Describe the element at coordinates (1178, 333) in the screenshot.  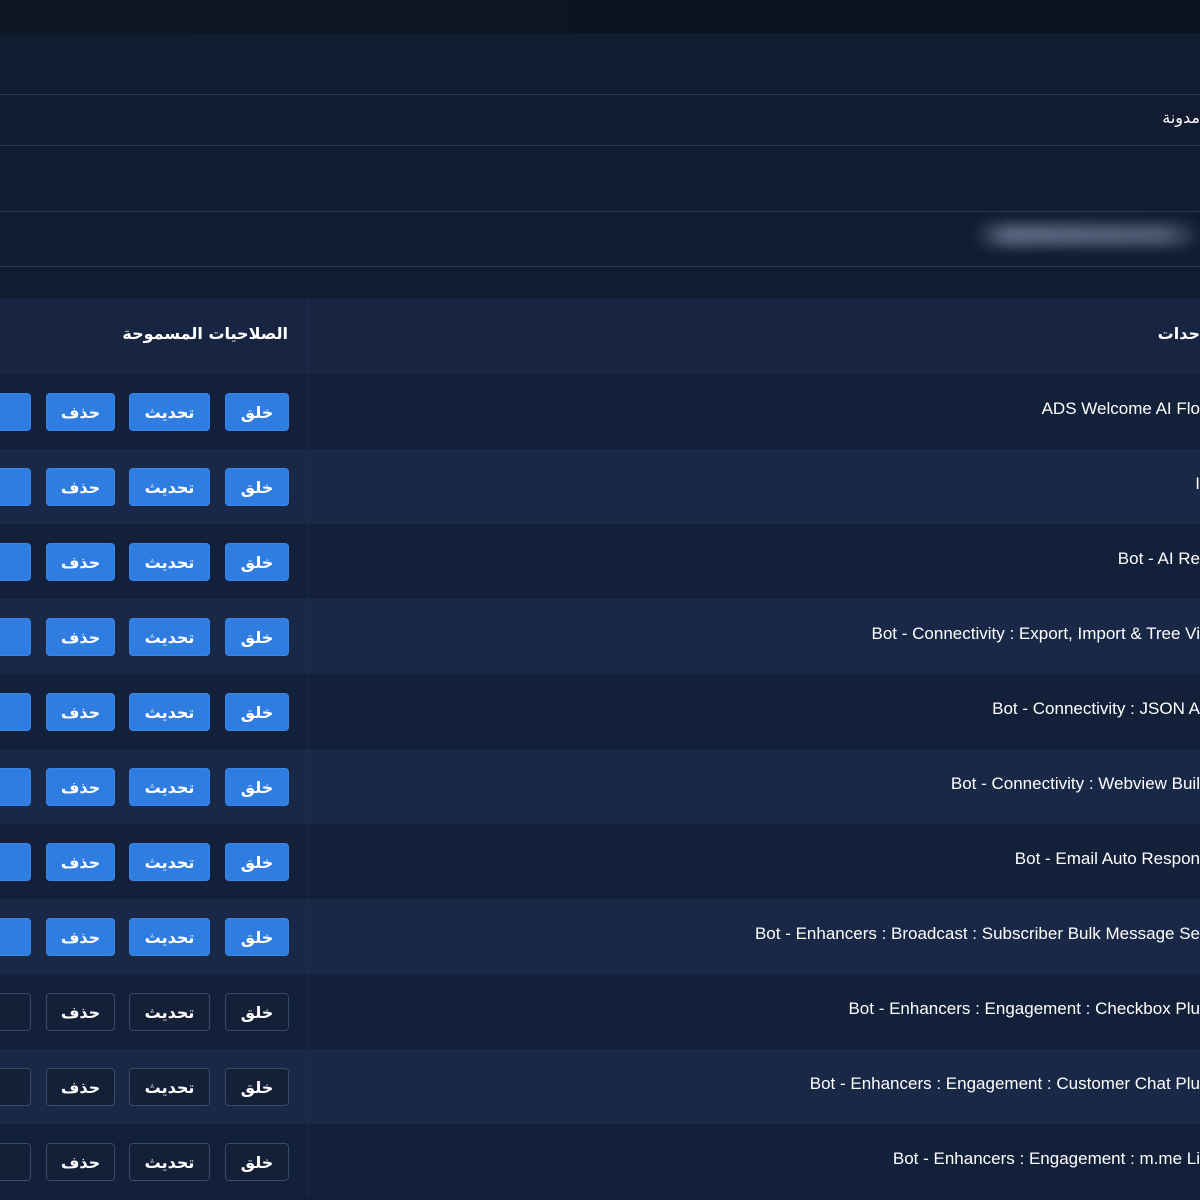
I see `column-header-module: حدات` at that location.